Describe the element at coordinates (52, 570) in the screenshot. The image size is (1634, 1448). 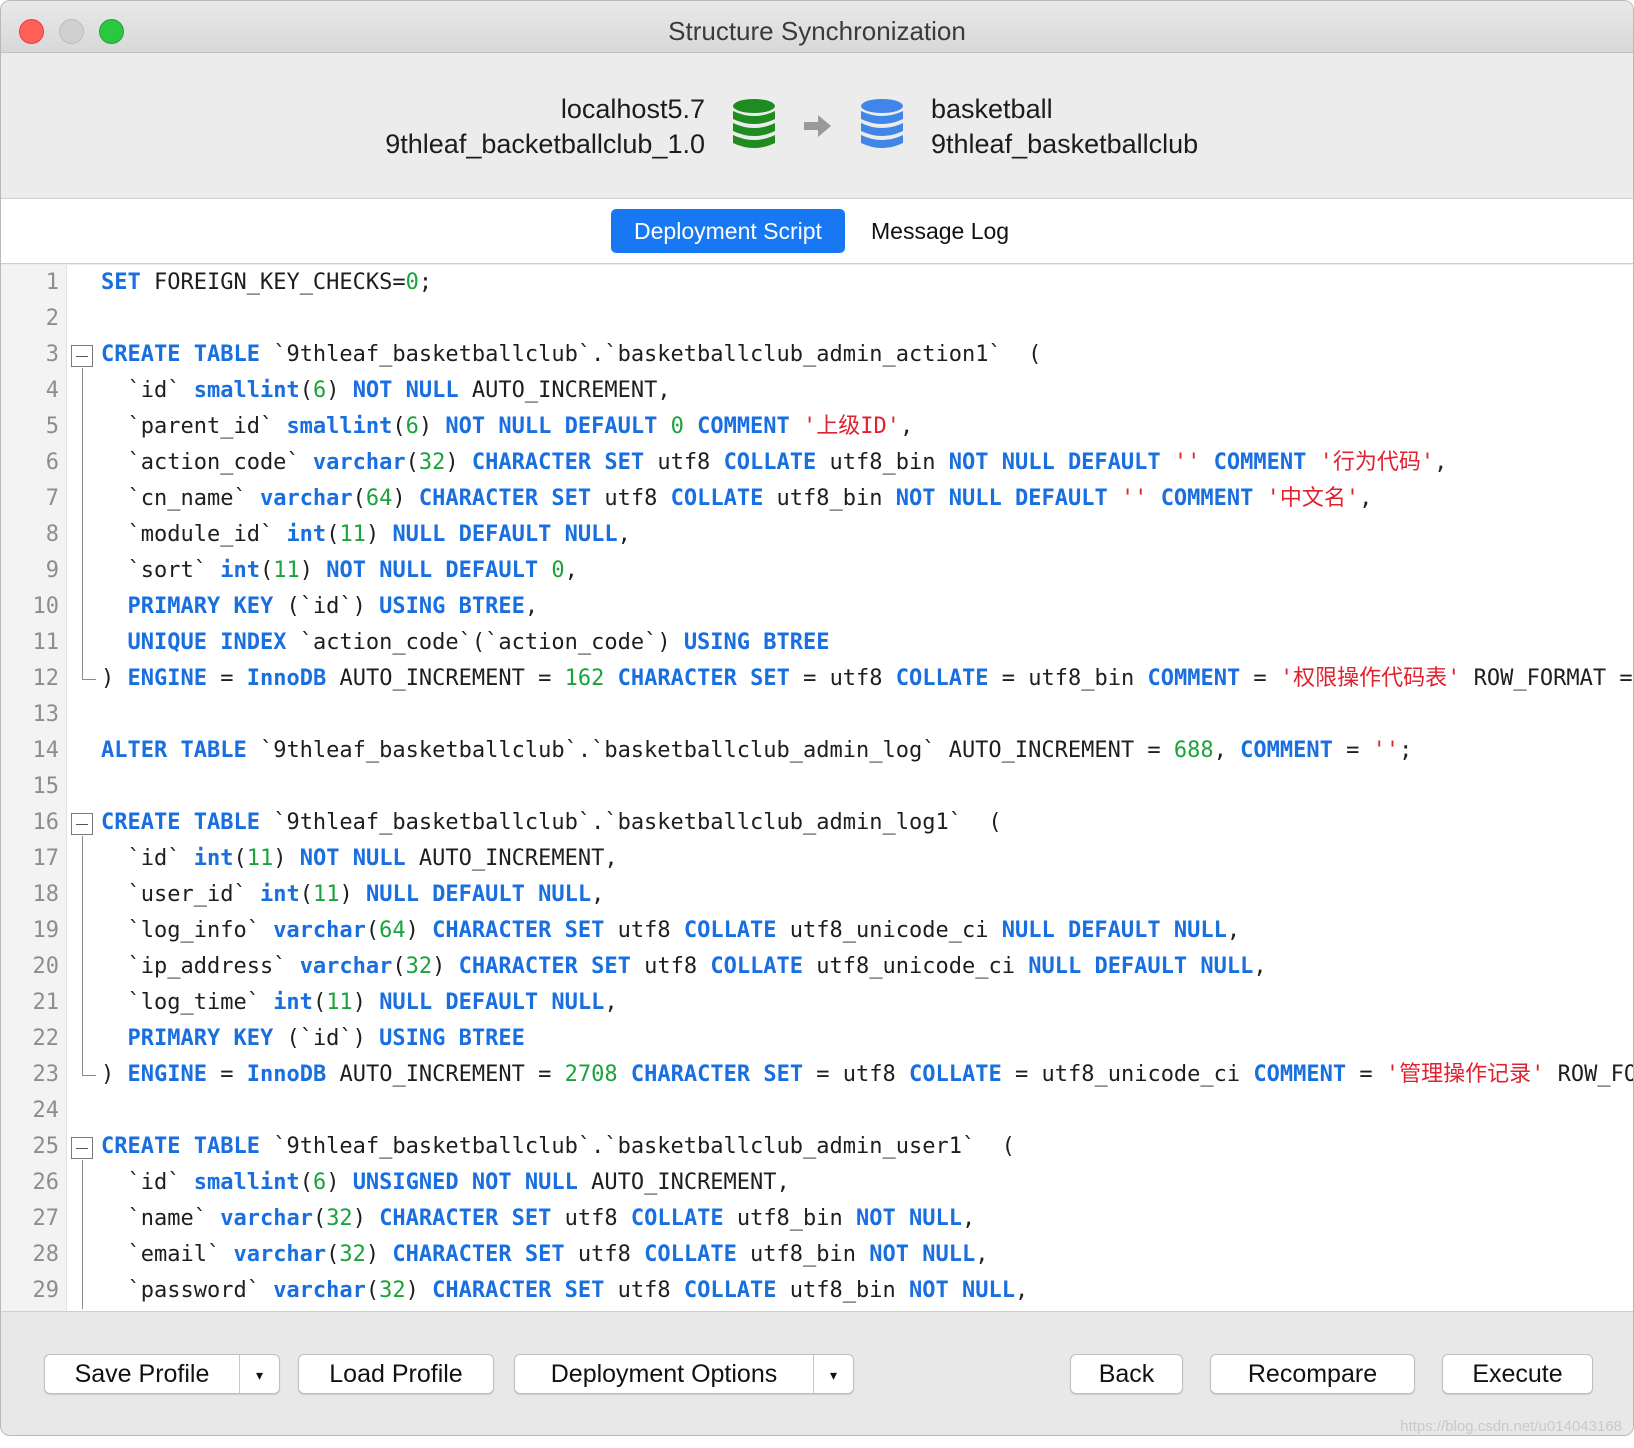
I see `line-number: 9` at that location.